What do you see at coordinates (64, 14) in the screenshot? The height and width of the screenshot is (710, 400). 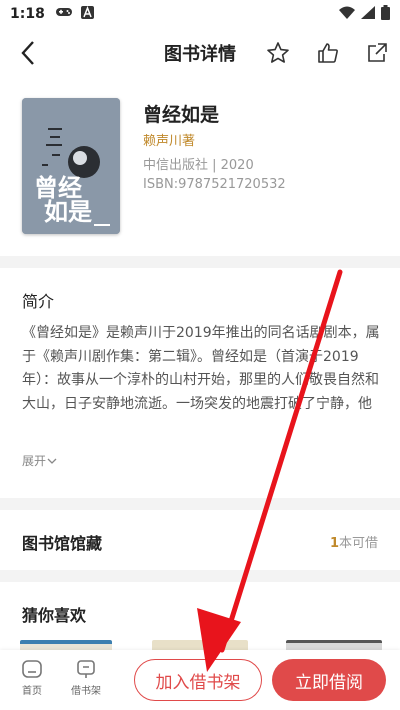 I see `gamepad-icon` at bounding box center [64, 14].